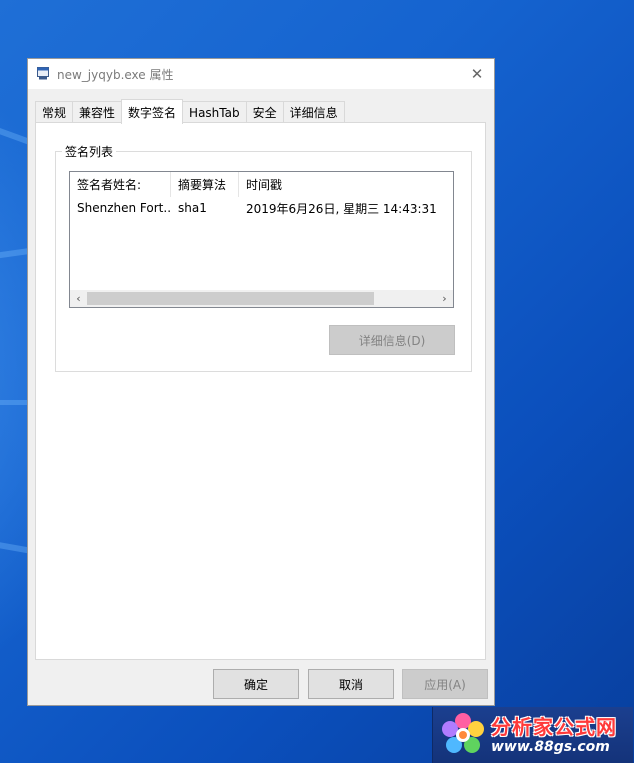 Image resolution: width=634 pixels, height=763 pixels. What do you see at coordinates (43, 73) in the screenshot?
I see `application-icon` at bounding box center [43, 73].